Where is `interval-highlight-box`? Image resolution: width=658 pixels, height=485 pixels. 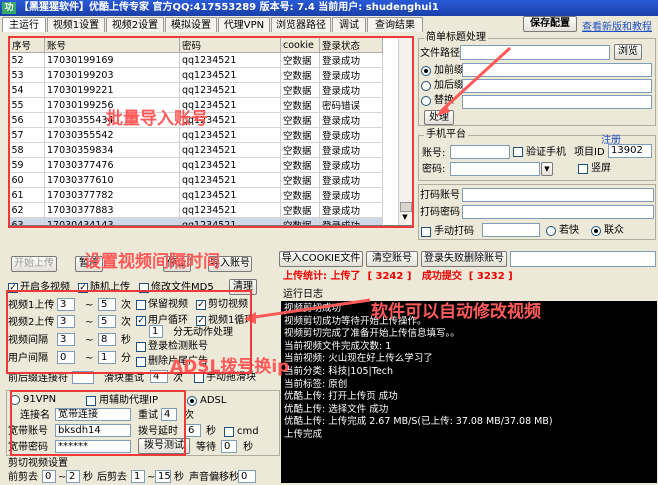 interval-highlight-box is located at coordinates (129, 332).